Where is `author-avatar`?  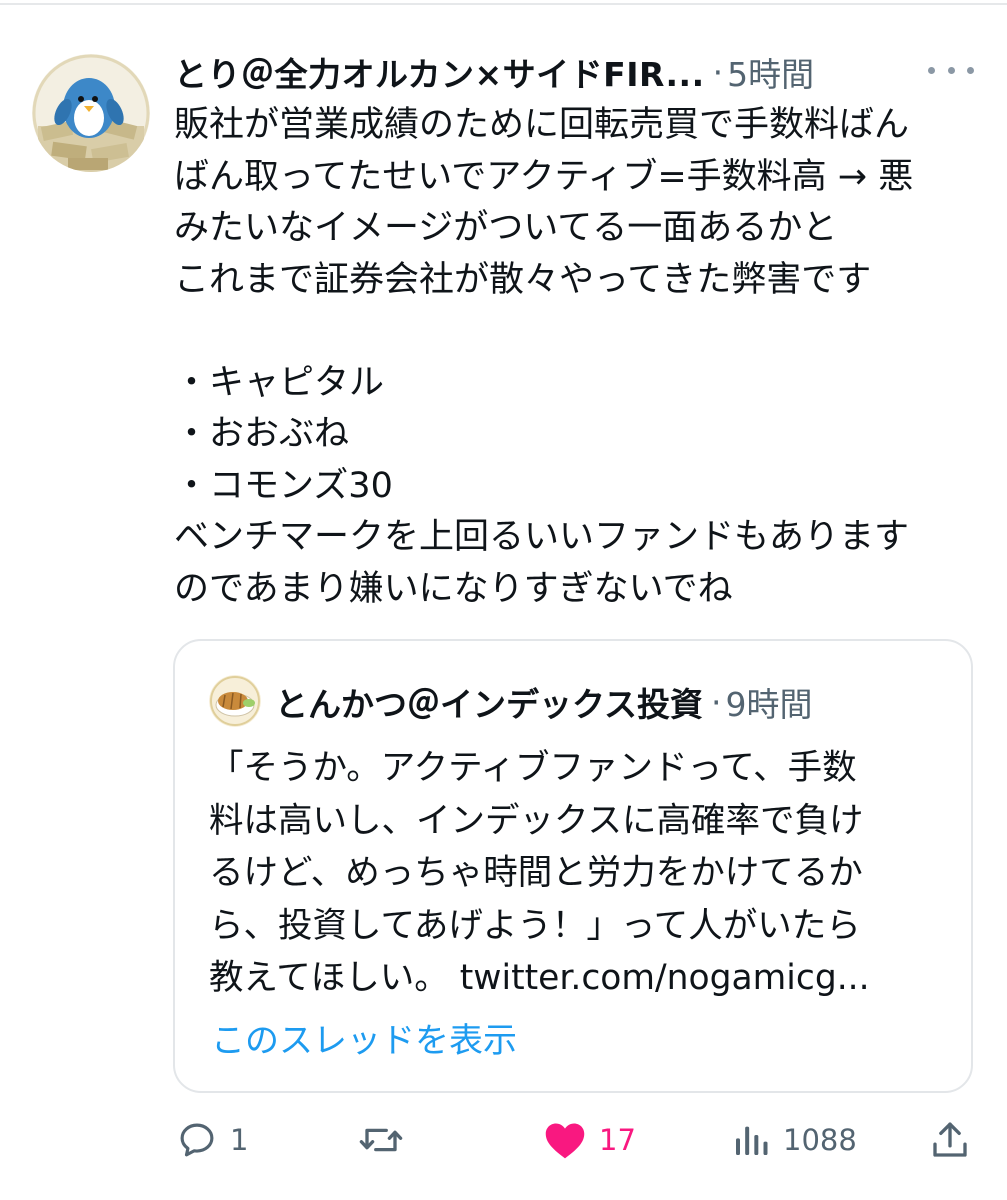
author-avatar is located at coordinates (91, 113).